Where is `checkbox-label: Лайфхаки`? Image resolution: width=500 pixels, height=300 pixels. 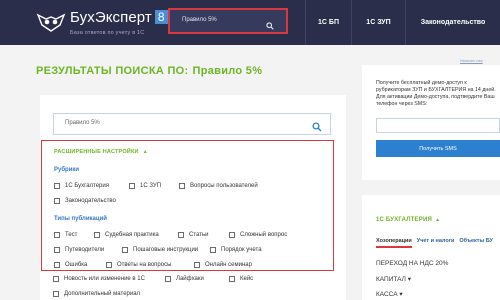
checkbox-label: Лайфхаки is located at coordinates (190, 279).